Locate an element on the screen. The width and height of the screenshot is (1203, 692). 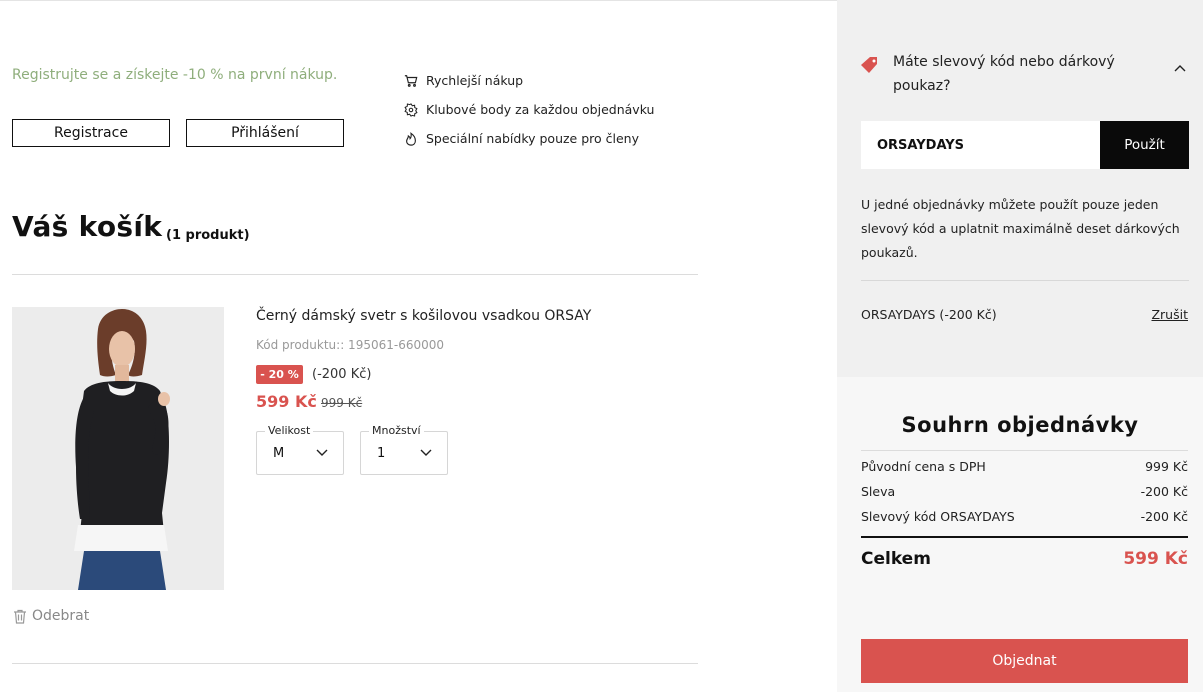
total-value: 599 Kč is located at coordinates (1155, 559).